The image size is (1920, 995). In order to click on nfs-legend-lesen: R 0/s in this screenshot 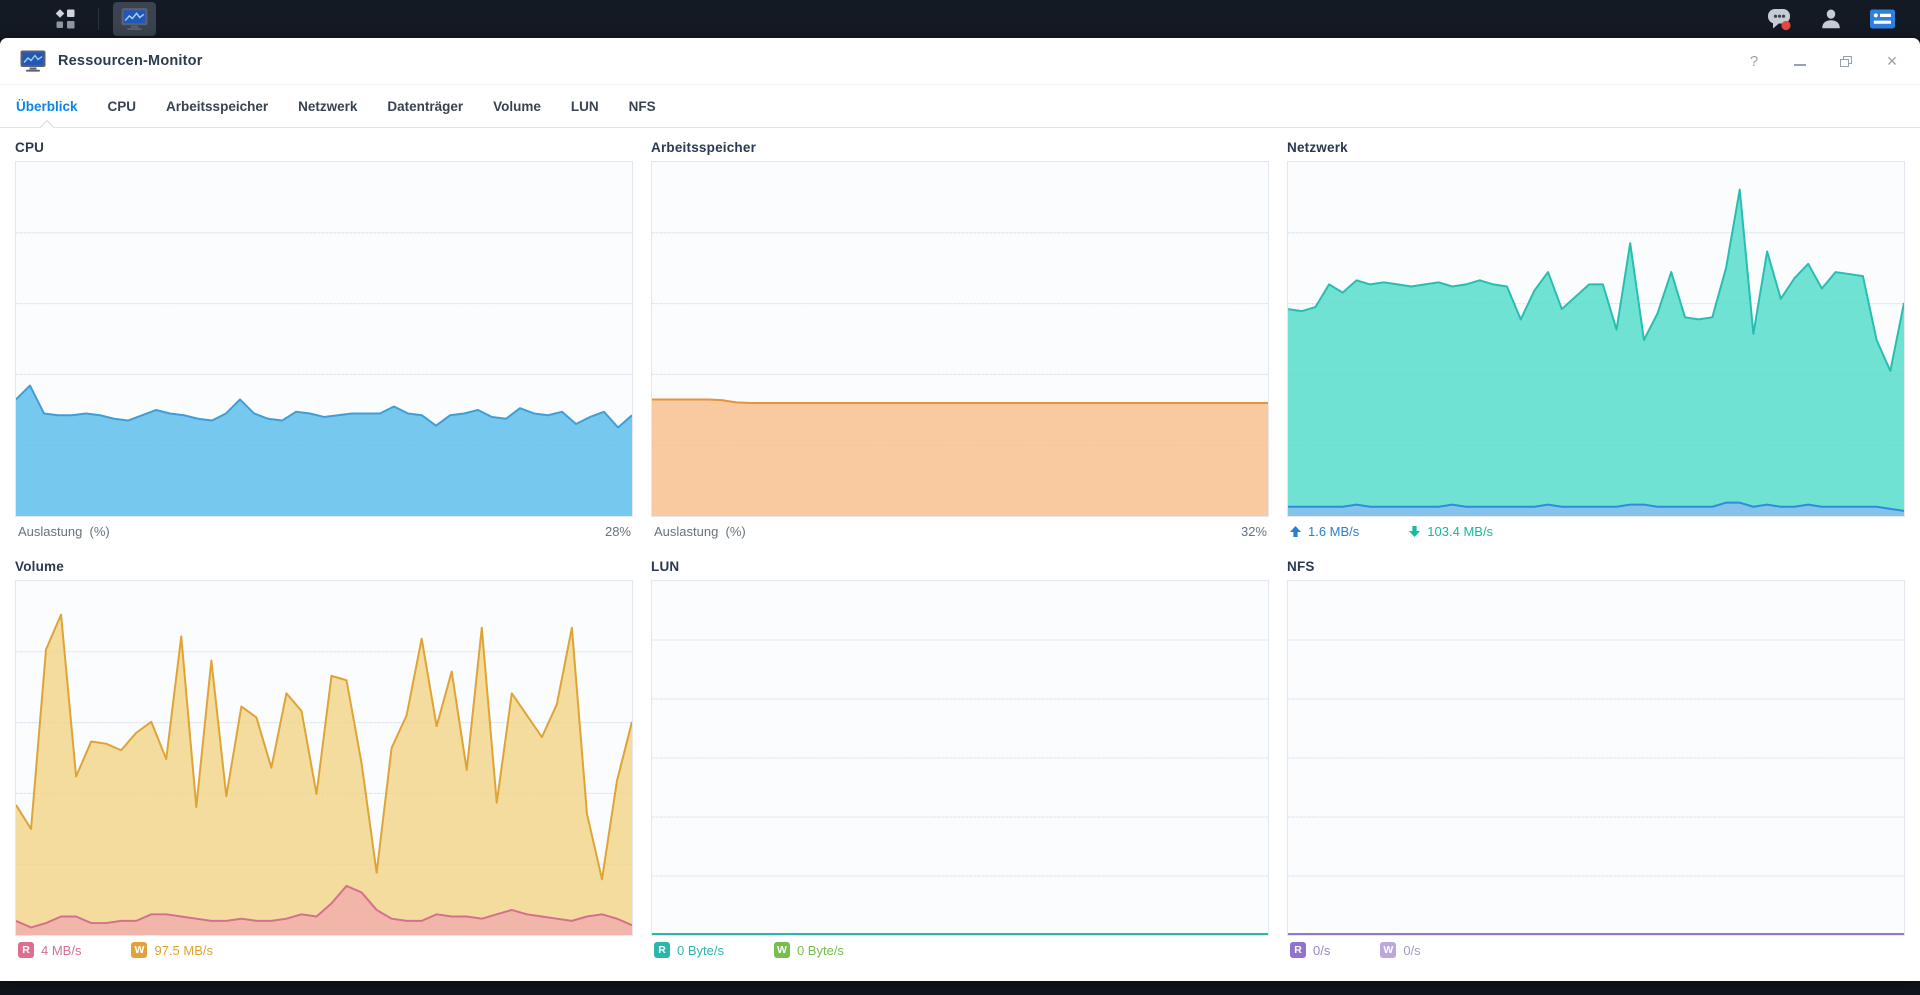, I will do `click(1310, 950)`.